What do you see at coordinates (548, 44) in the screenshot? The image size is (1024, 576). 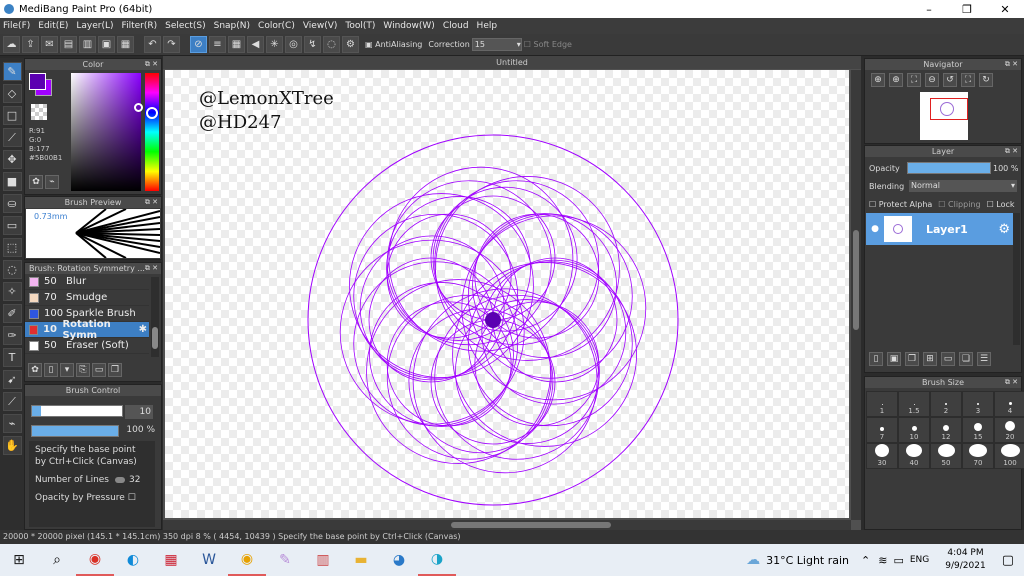 I see `soft-edge-checkbox: ☐ Soft Edge` at bounding box center [548, 44].